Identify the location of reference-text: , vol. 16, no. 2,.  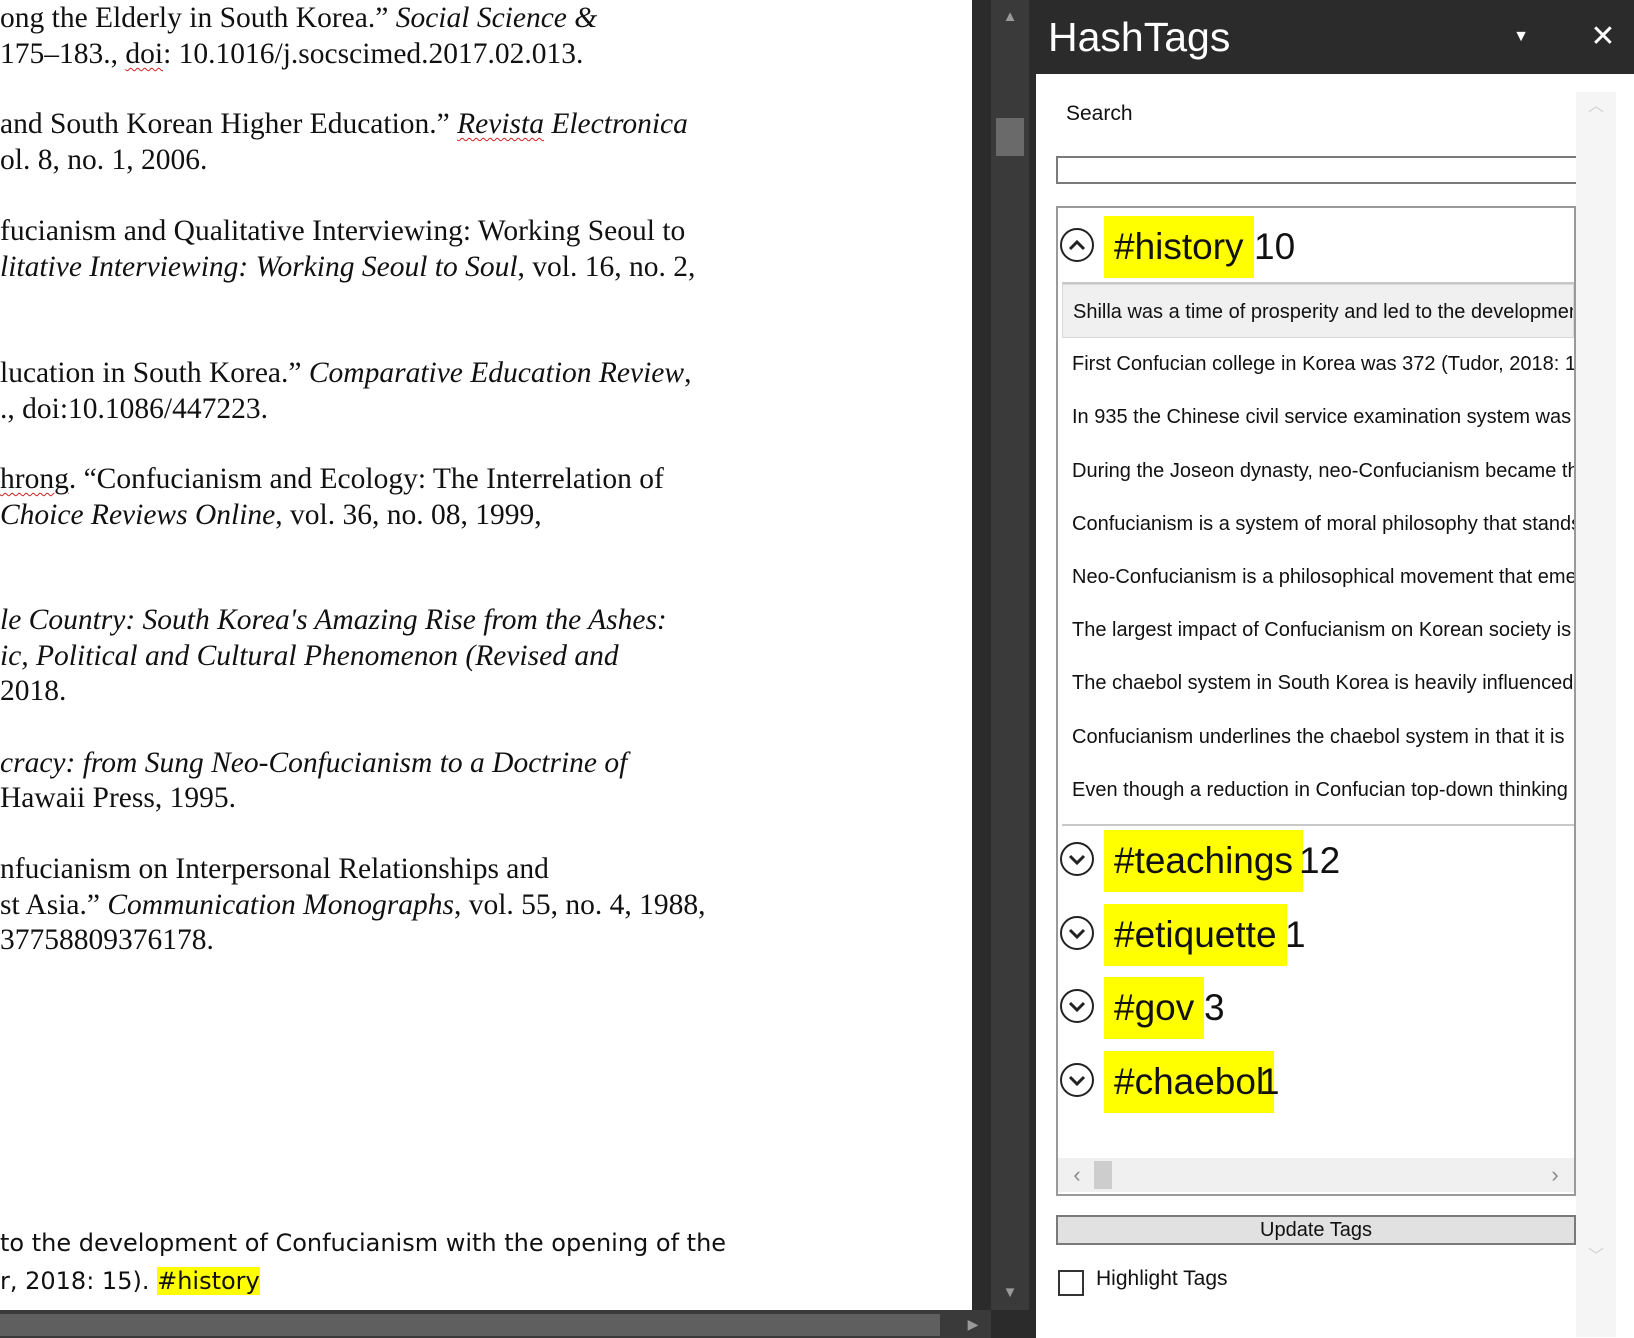
(606, 267).